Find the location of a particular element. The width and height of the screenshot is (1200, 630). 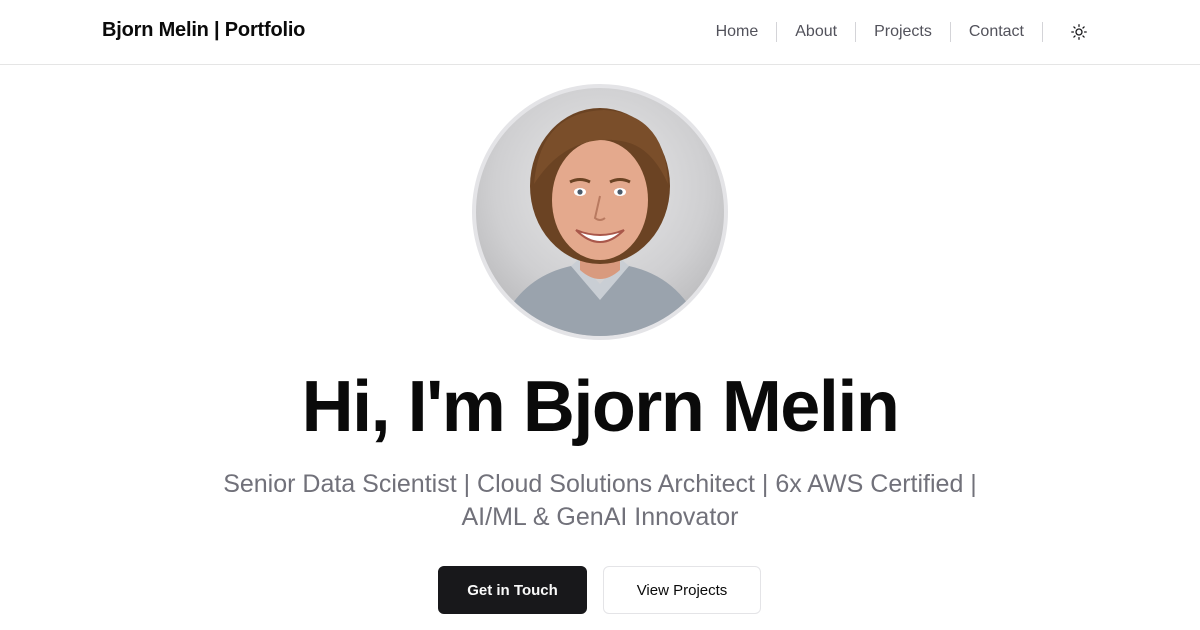

main-nav: Home About Projects Contact is located at coordinates (897, 32).